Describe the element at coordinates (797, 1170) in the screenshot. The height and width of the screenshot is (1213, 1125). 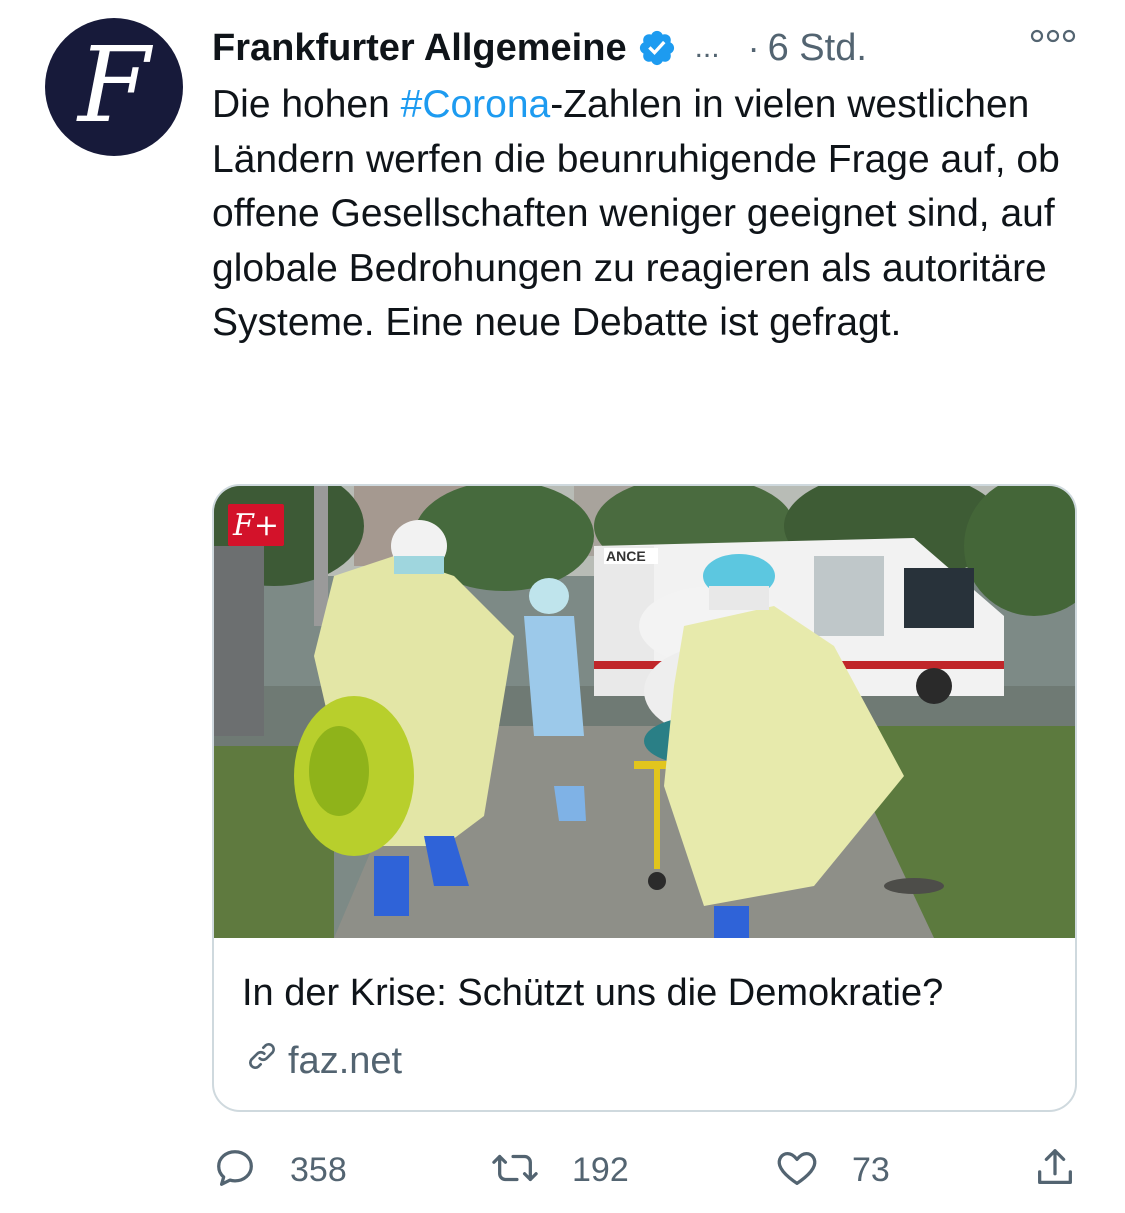
I see `heart-icon` at that location.